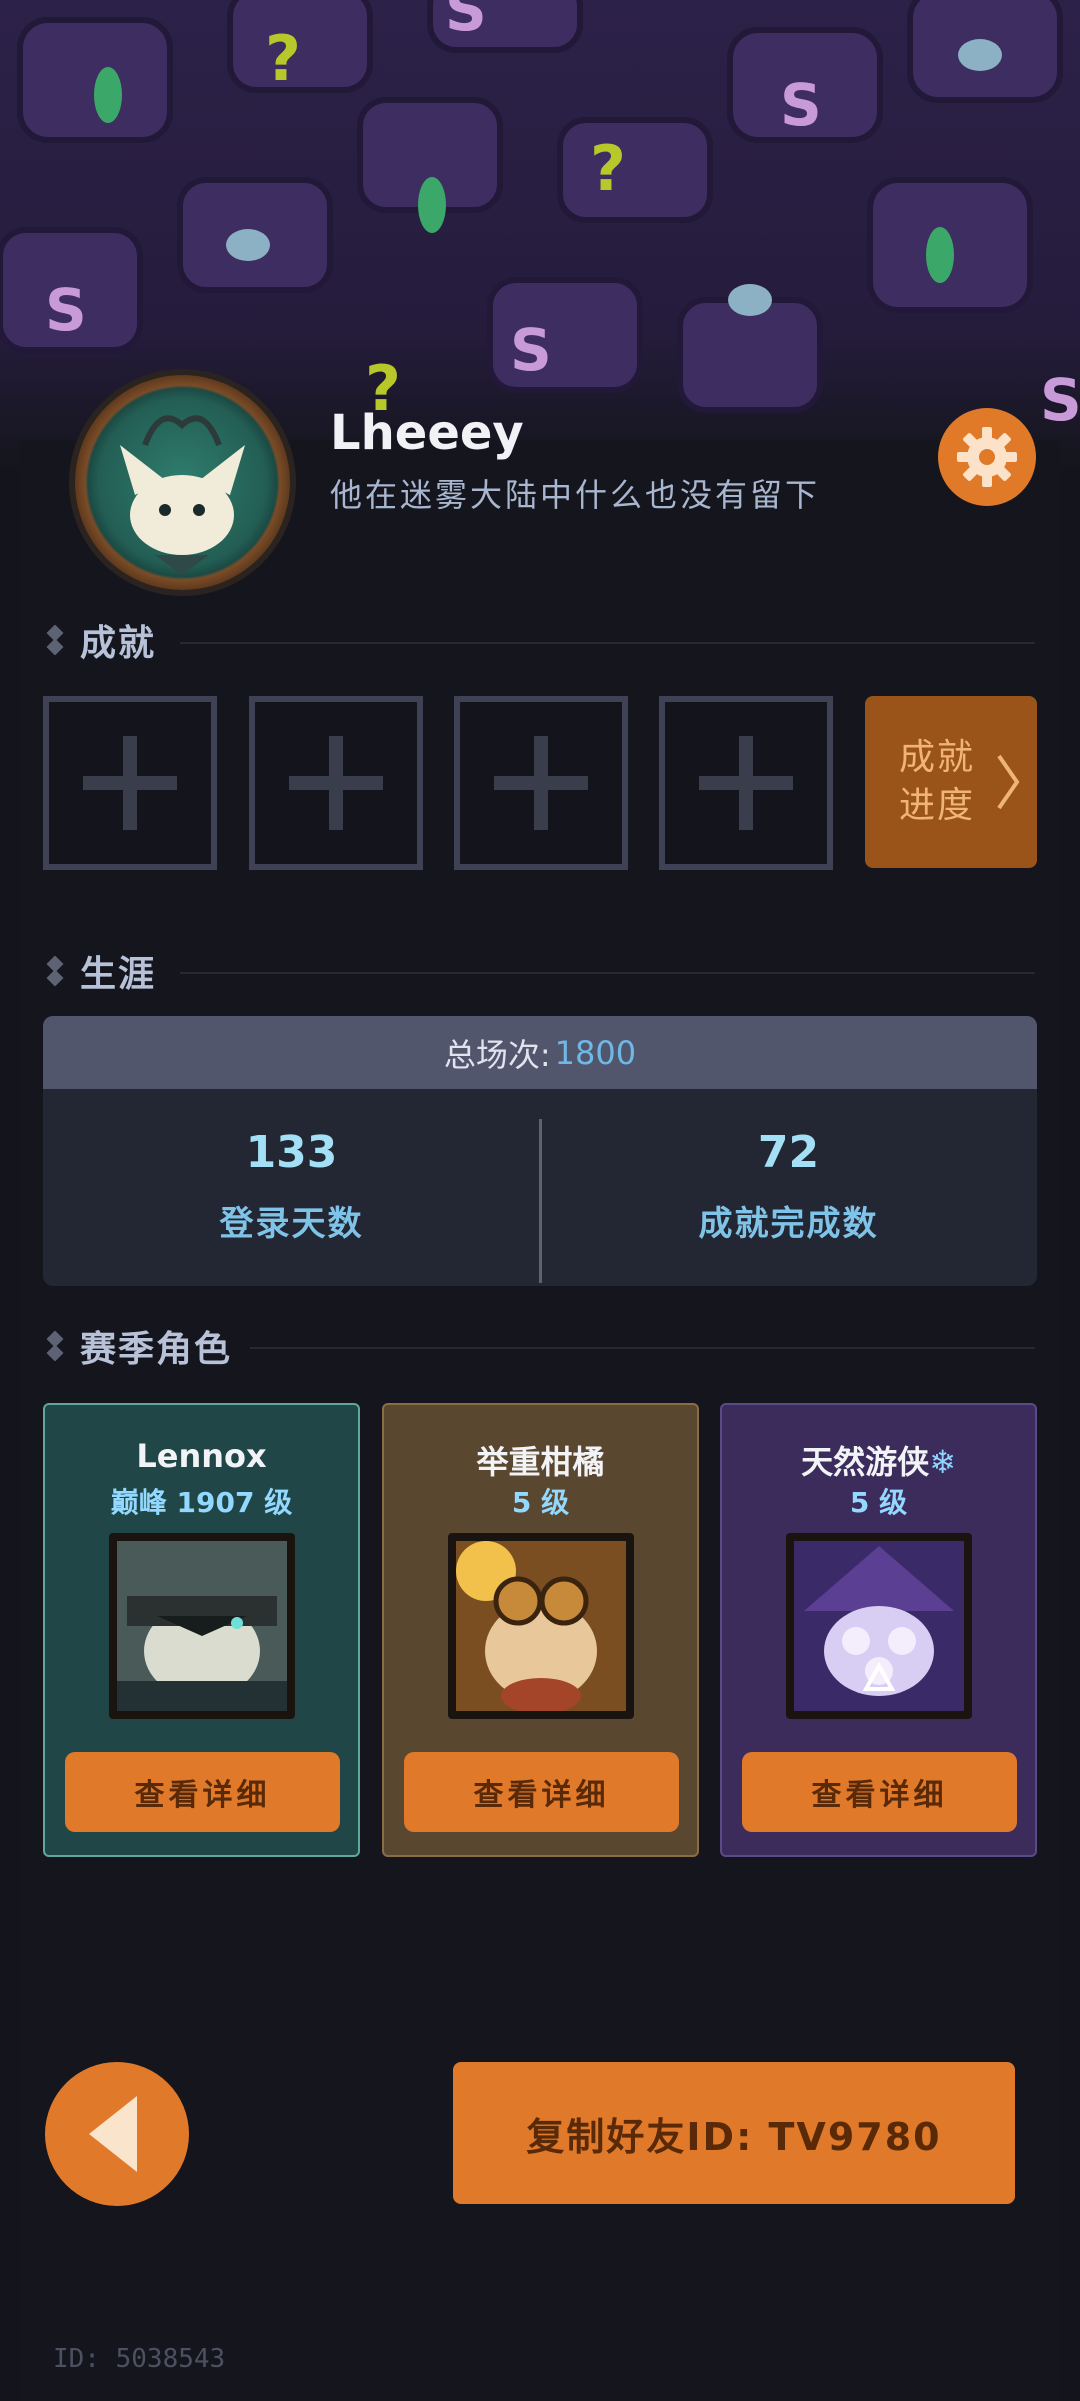 This screenshot has height=2401, width=1080. I want to click on login-days-label: 登录天数, so click(291, 1224).